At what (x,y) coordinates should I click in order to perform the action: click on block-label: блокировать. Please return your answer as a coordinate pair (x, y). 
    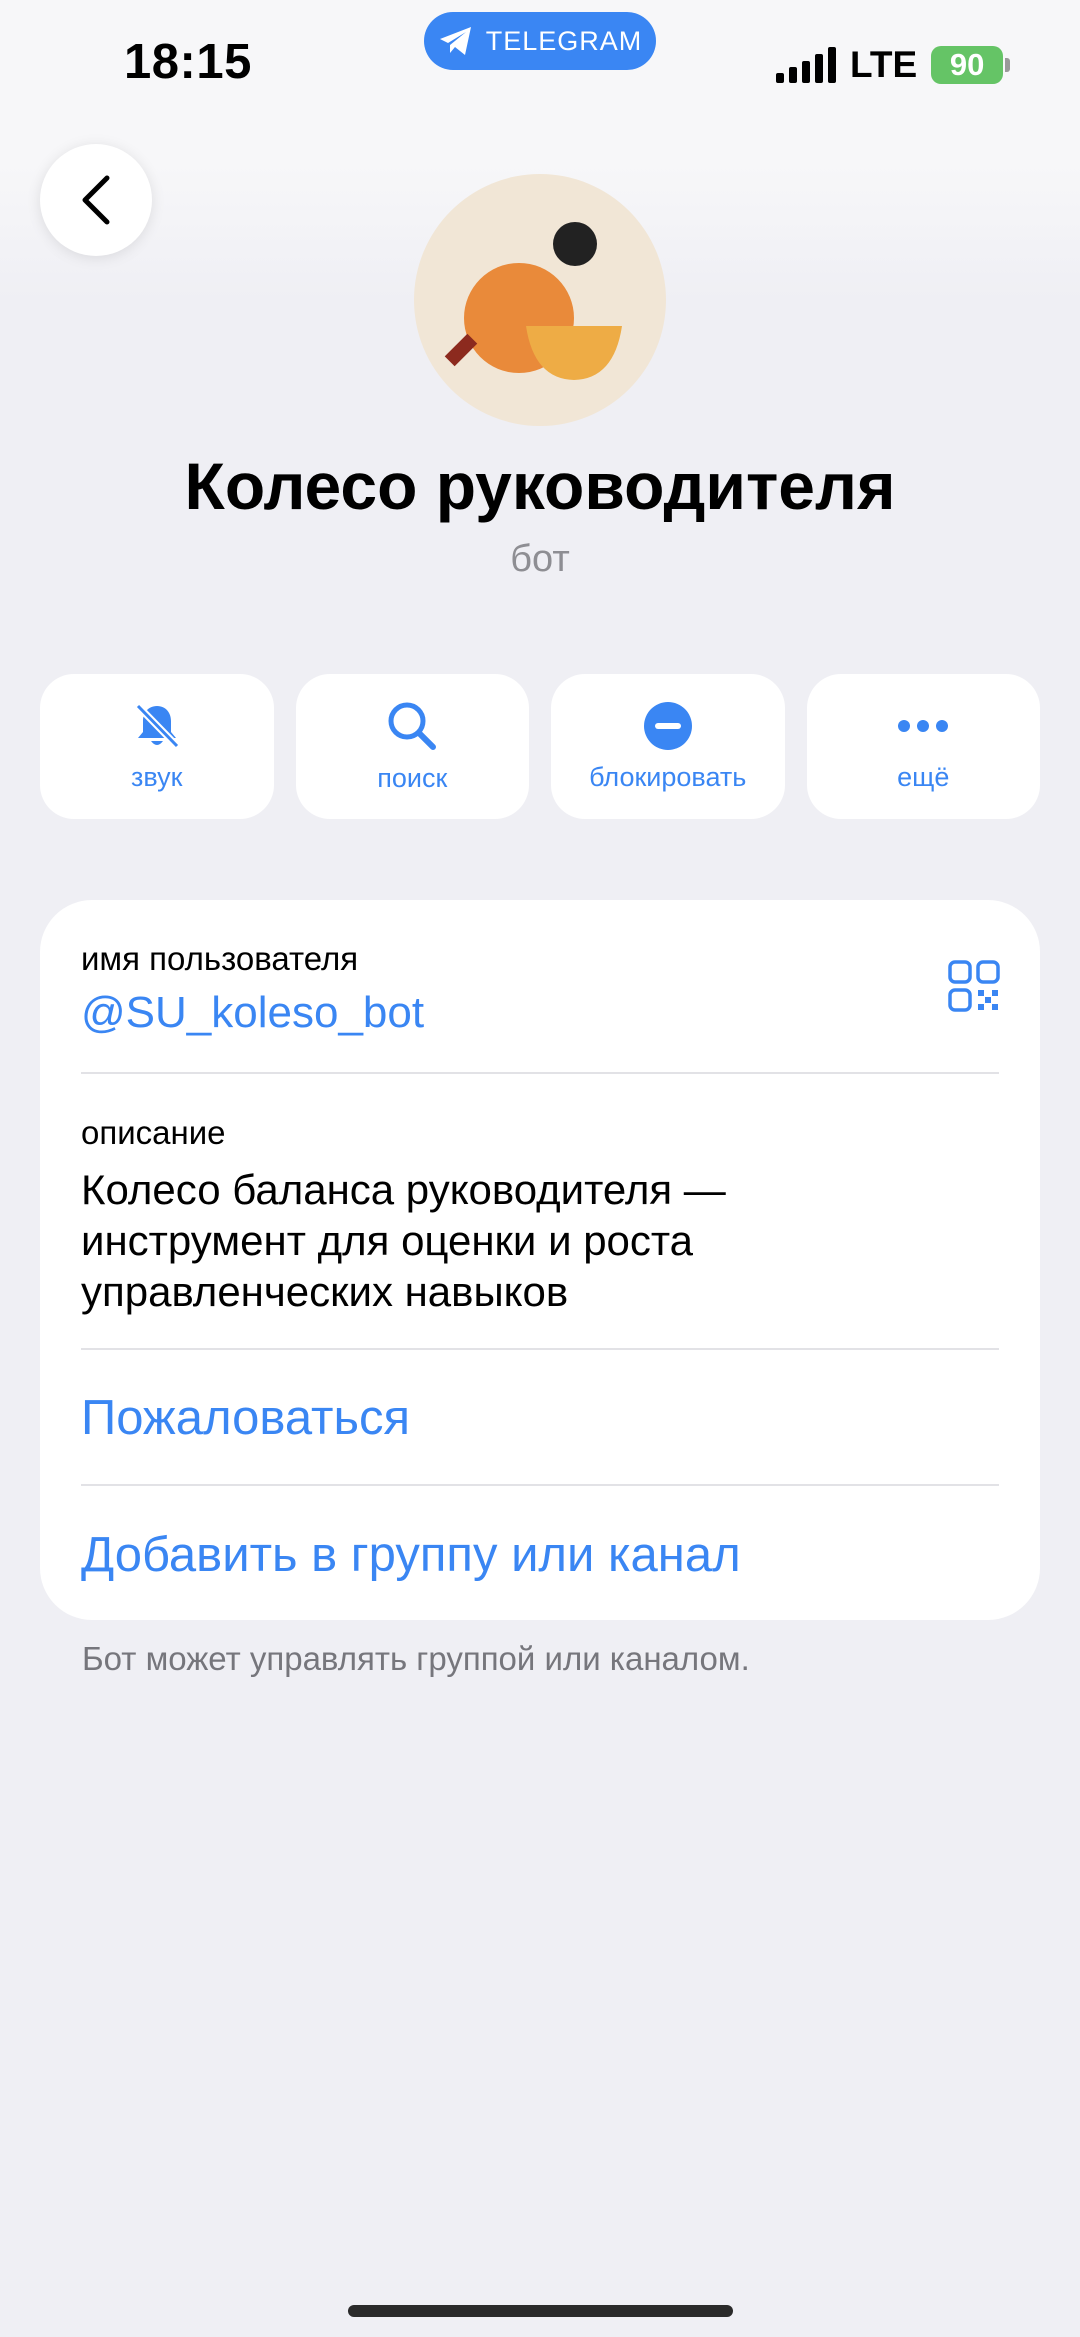
    Looking at the image, I should click on (668, 777).